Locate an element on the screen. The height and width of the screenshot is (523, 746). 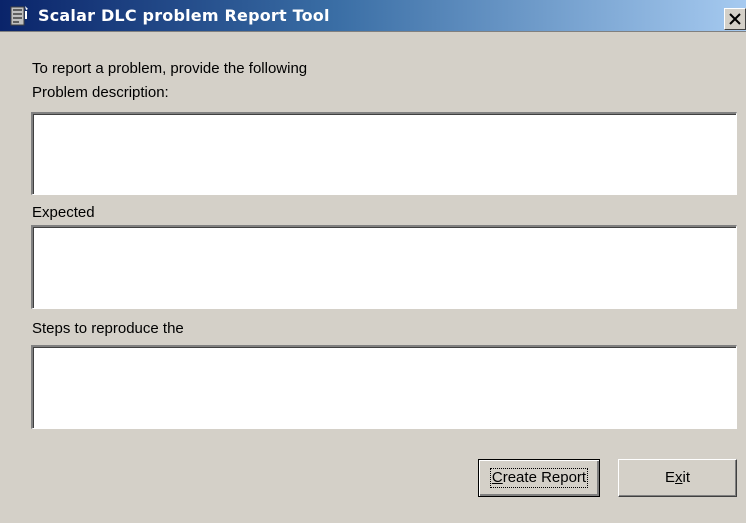
exit-label: Exit is located at coordinates (677, 477).